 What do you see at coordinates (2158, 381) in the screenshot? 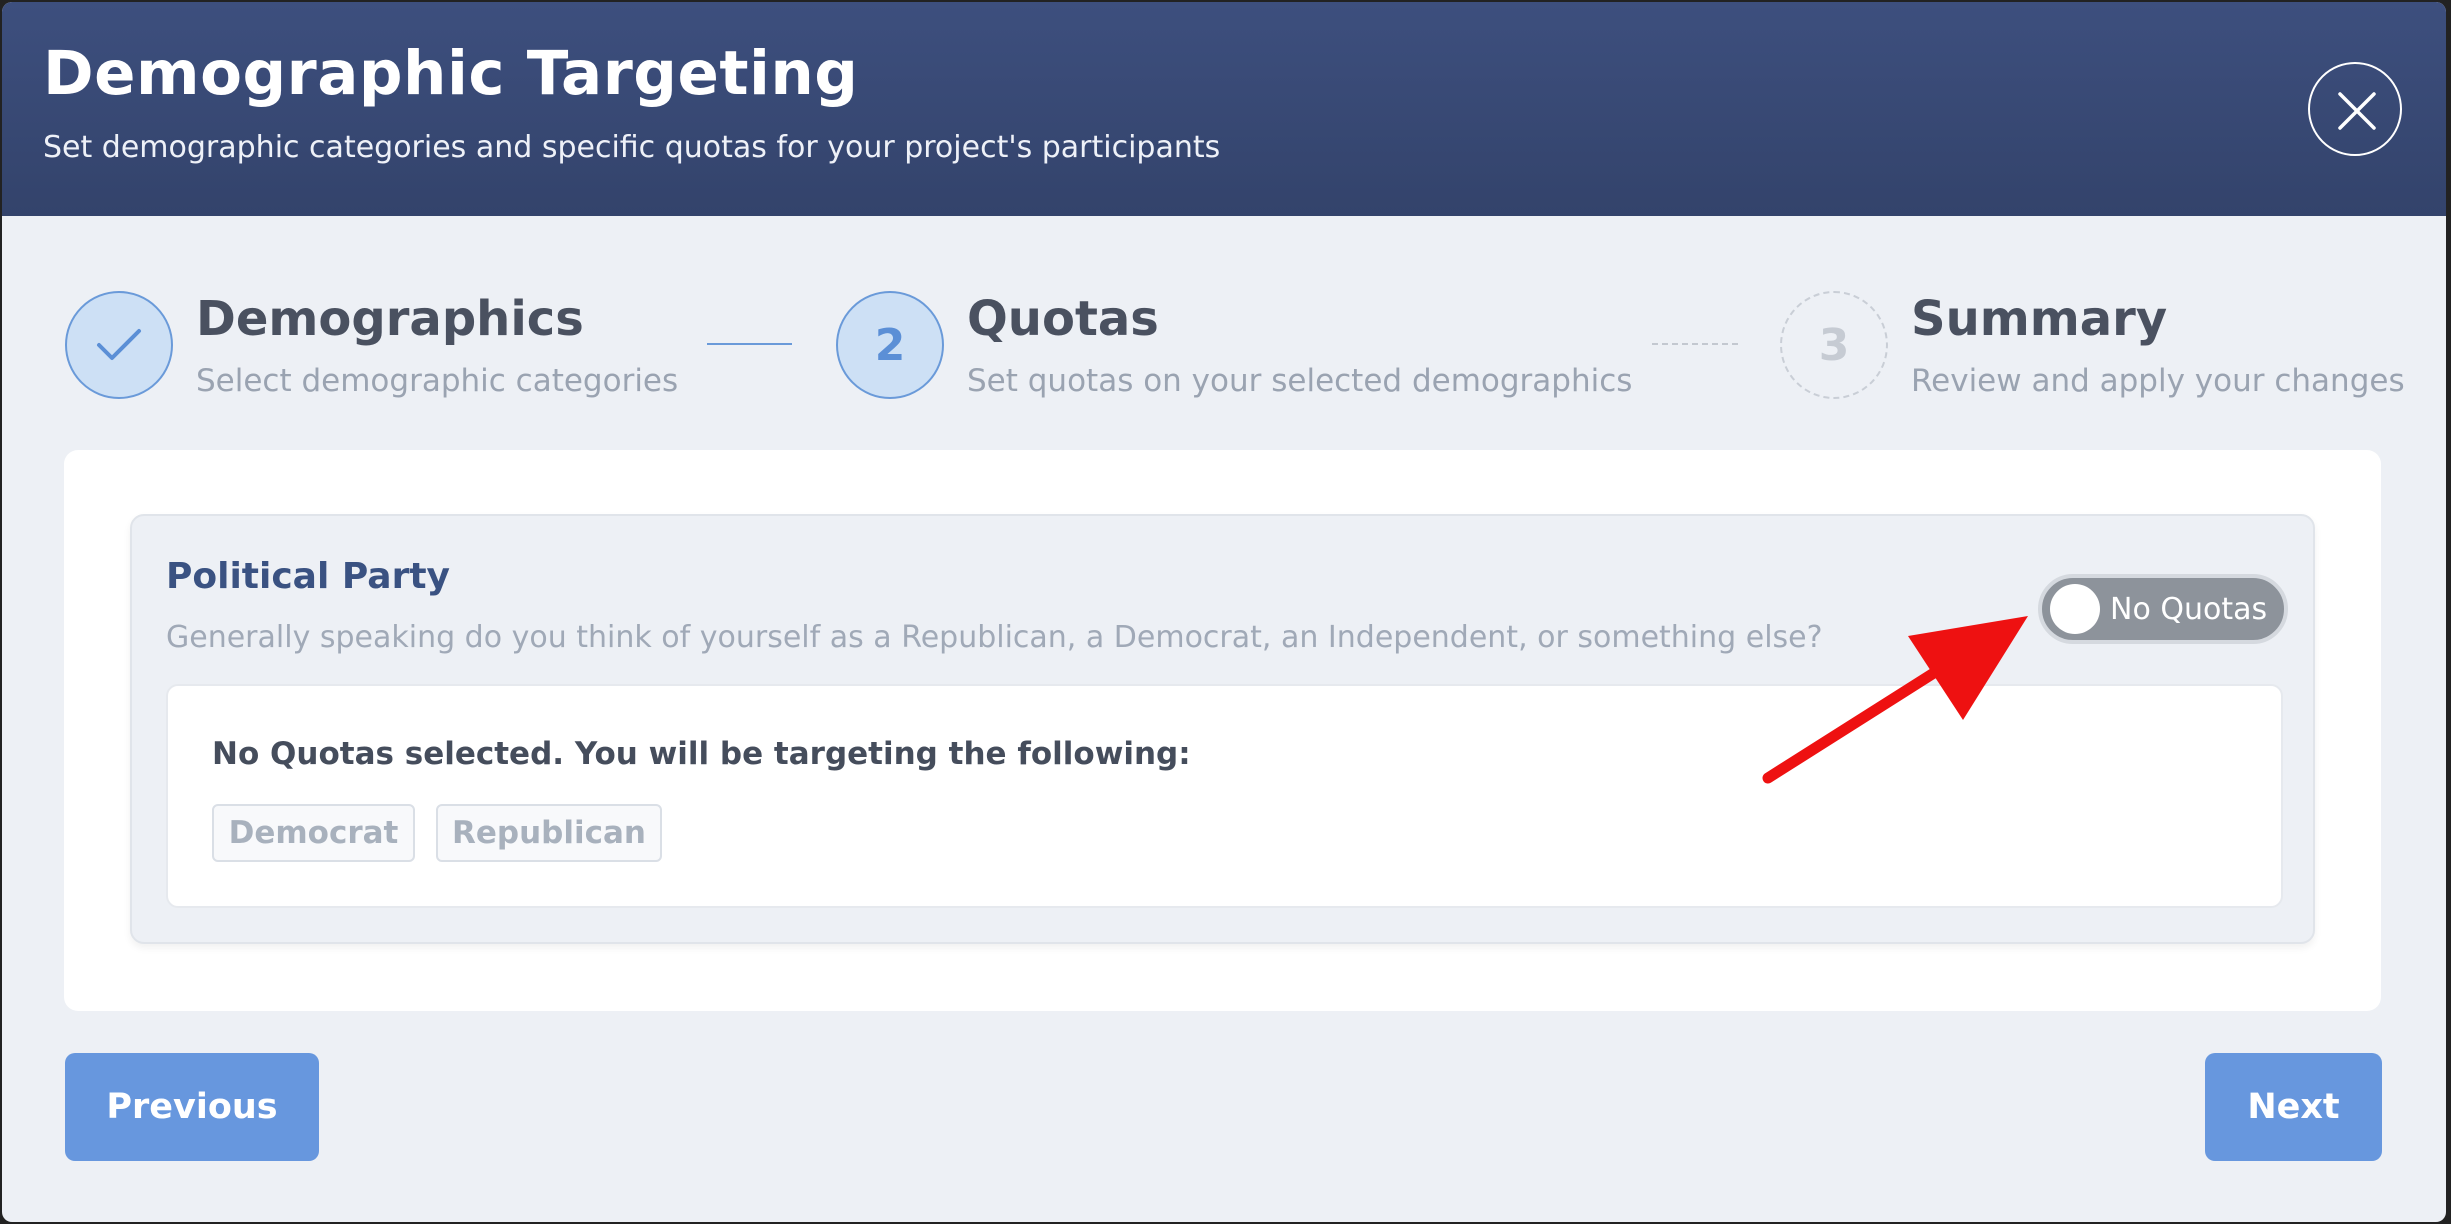
I see `step-description: Review and apply your changes` at bounding box center [2158, 381].